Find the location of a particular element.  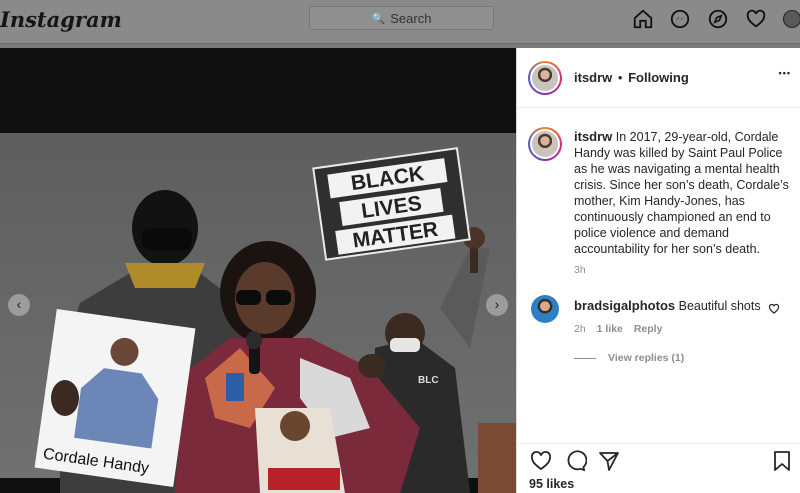

comment-likes: 1 like is located at coordinates (610, 329).